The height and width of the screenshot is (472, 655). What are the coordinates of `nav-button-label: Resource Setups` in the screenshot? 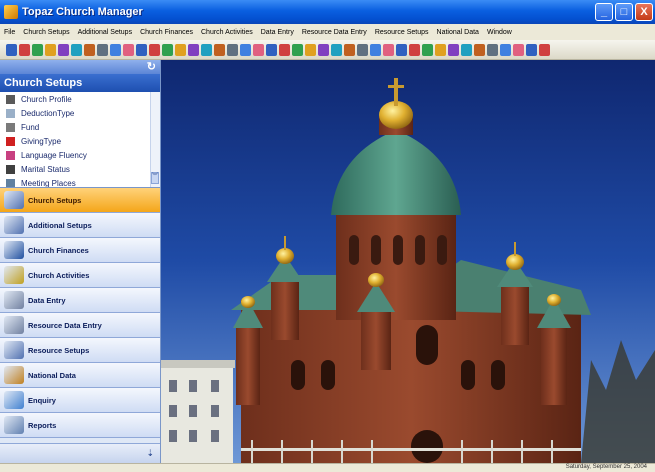 It's located at (59, 350).